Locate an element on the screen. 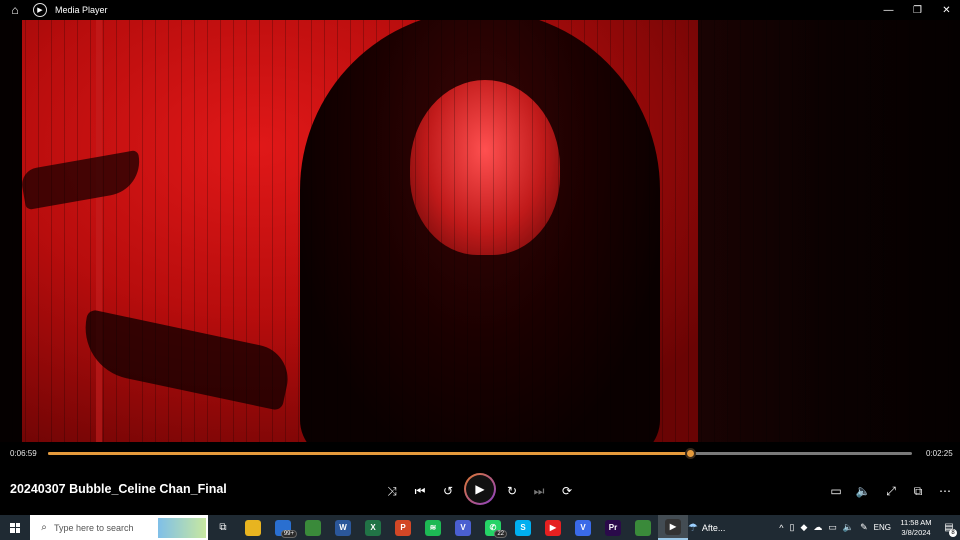 This screenshot has width=960, height=540. seek-bar-thumb is located at coordinates (690, 453).